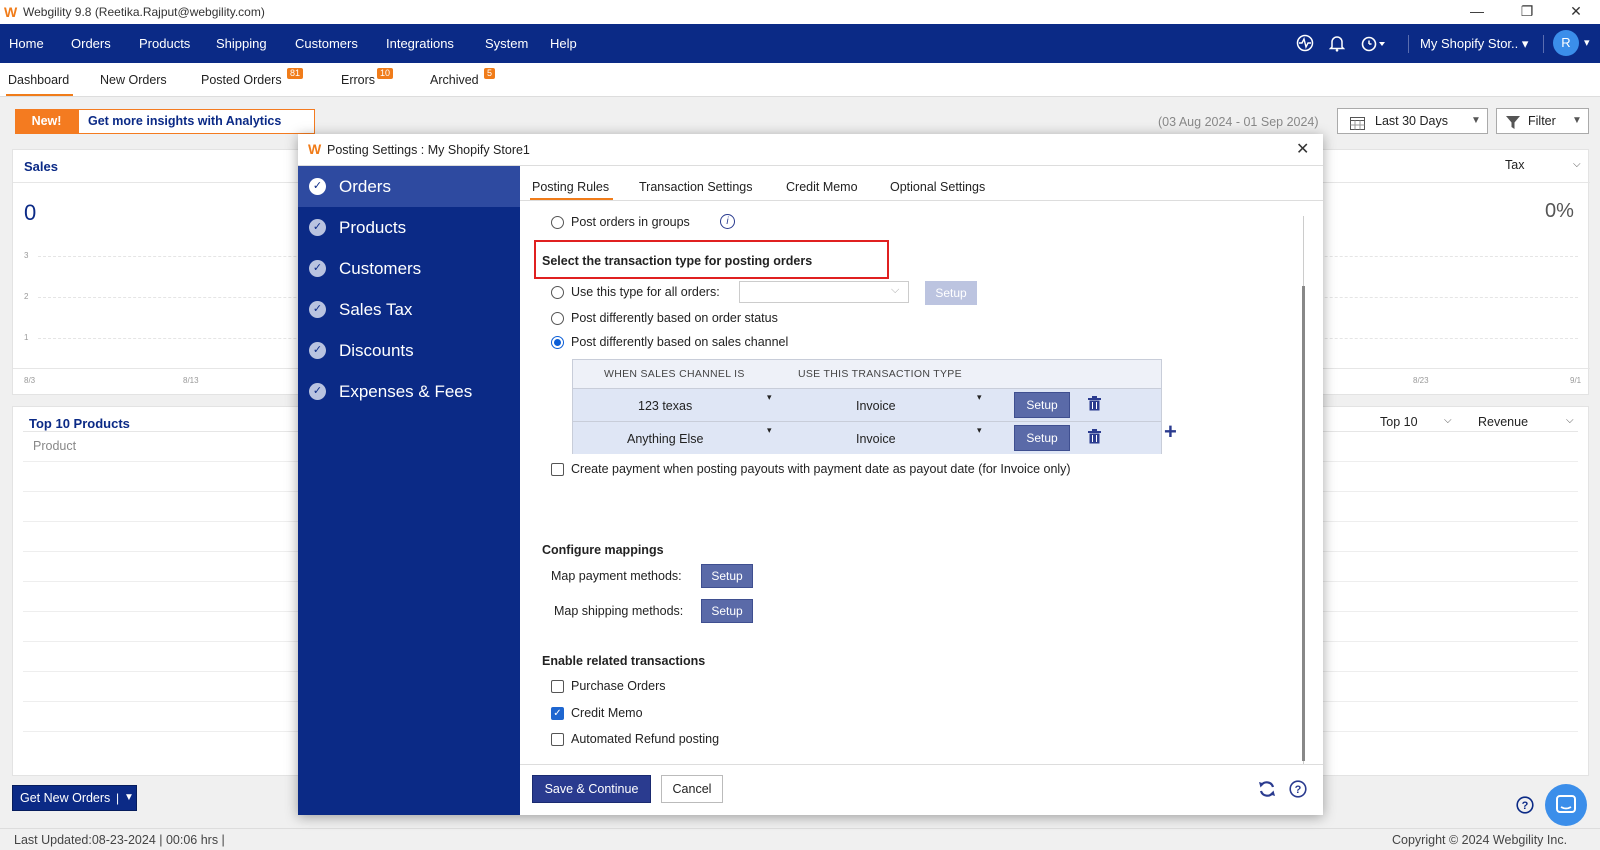 The image size is (1600, 850). Describe the element at coordinates (26, 255) in the screenshot. I see `y-tick: 3` at that location.